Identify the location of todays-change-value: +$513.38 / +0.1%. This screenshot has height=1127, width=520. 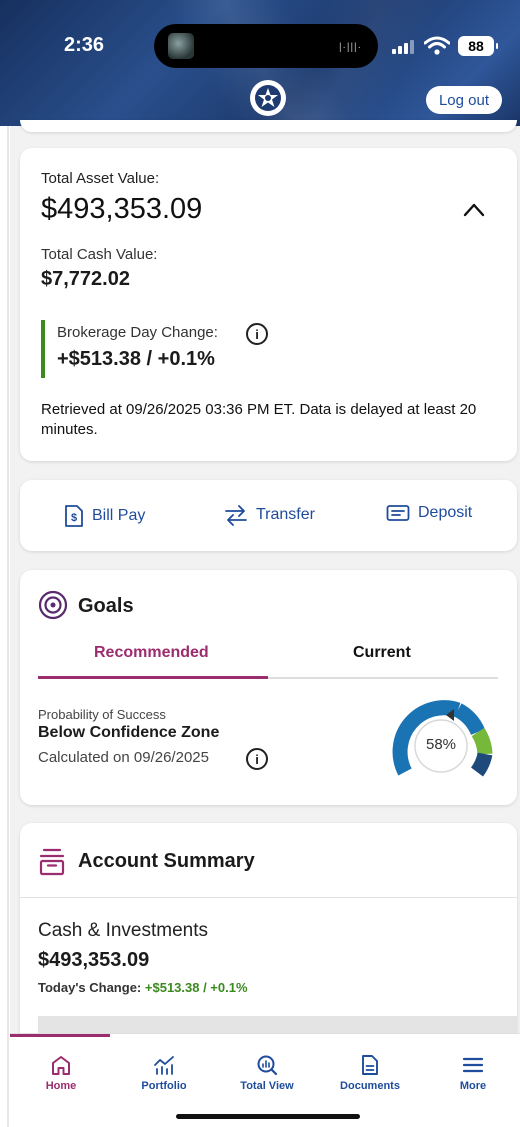
(196, 987).